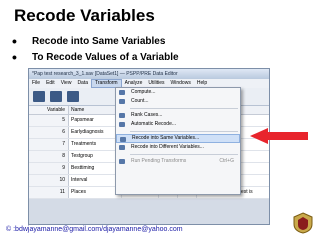 This screenshot has width=320, height=240. I want to click on rank-icon, so click(122, 115).